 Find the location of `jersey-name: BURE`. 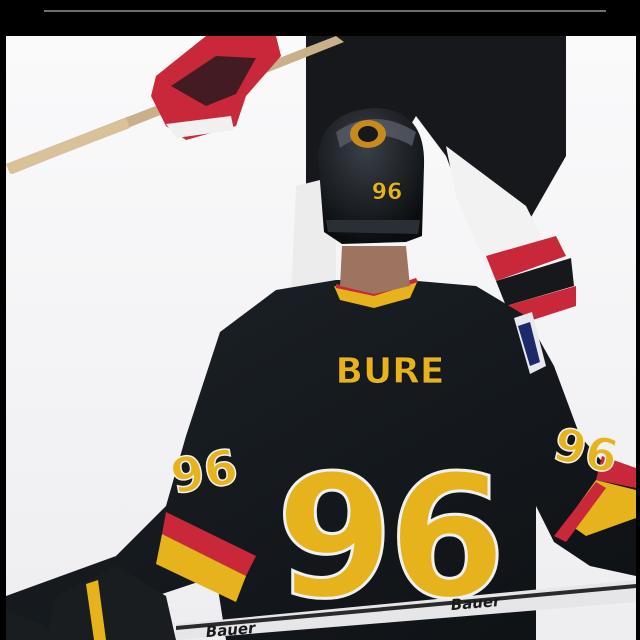

jersey-name: BURE is located at coordinates (390, 371).